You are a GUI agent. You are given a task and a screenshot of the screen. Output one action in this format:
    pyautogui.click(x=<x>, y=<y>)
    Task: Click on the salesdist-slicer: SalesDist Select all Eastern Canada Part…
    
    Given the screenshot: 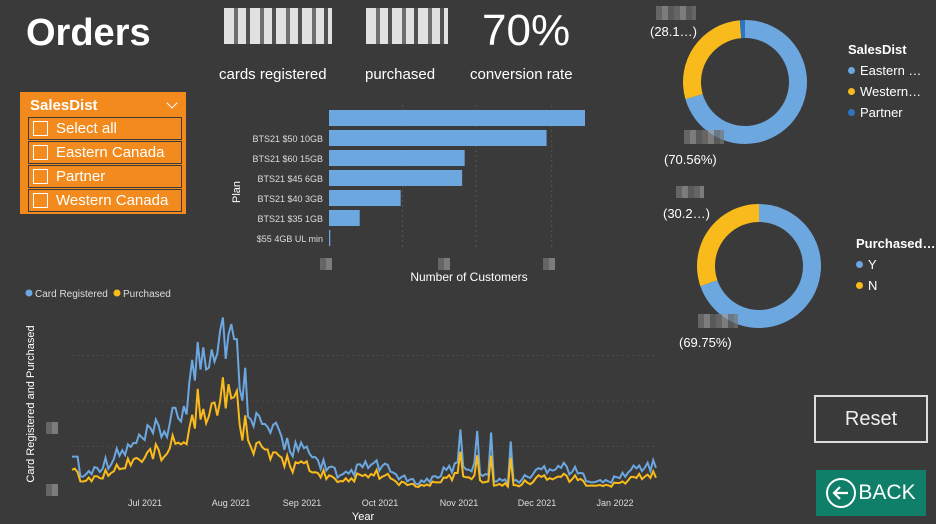 What is the action you would take?
    pyautogui.click(x=103, y=153)
    